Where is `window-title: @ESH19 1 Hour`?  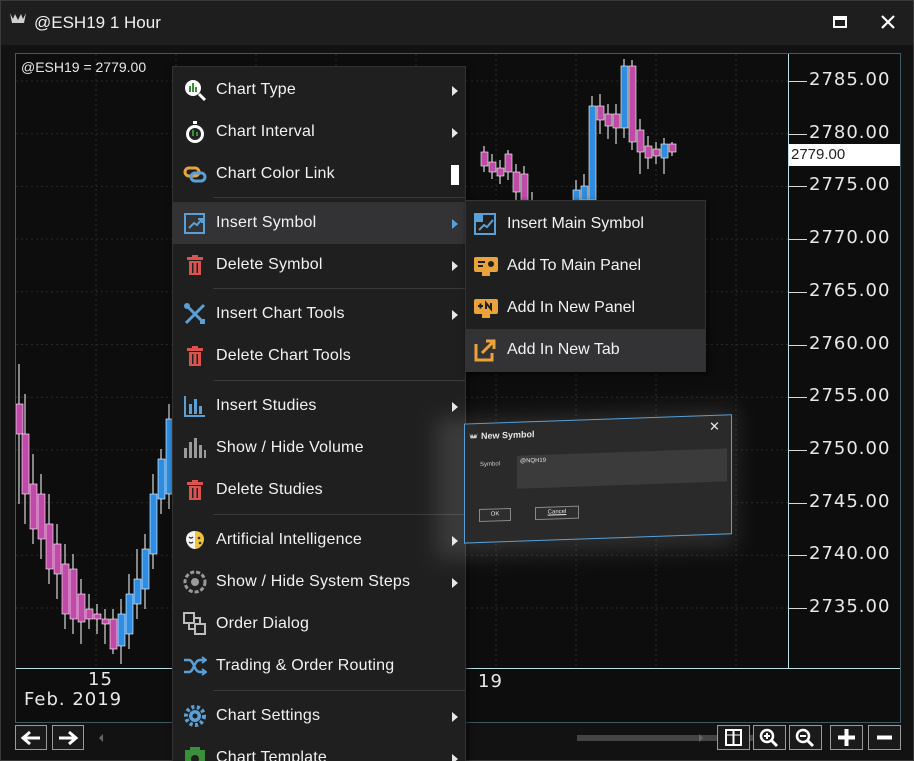
window-title: @ESH19 1 Hour is located at coordinates (97, 22).